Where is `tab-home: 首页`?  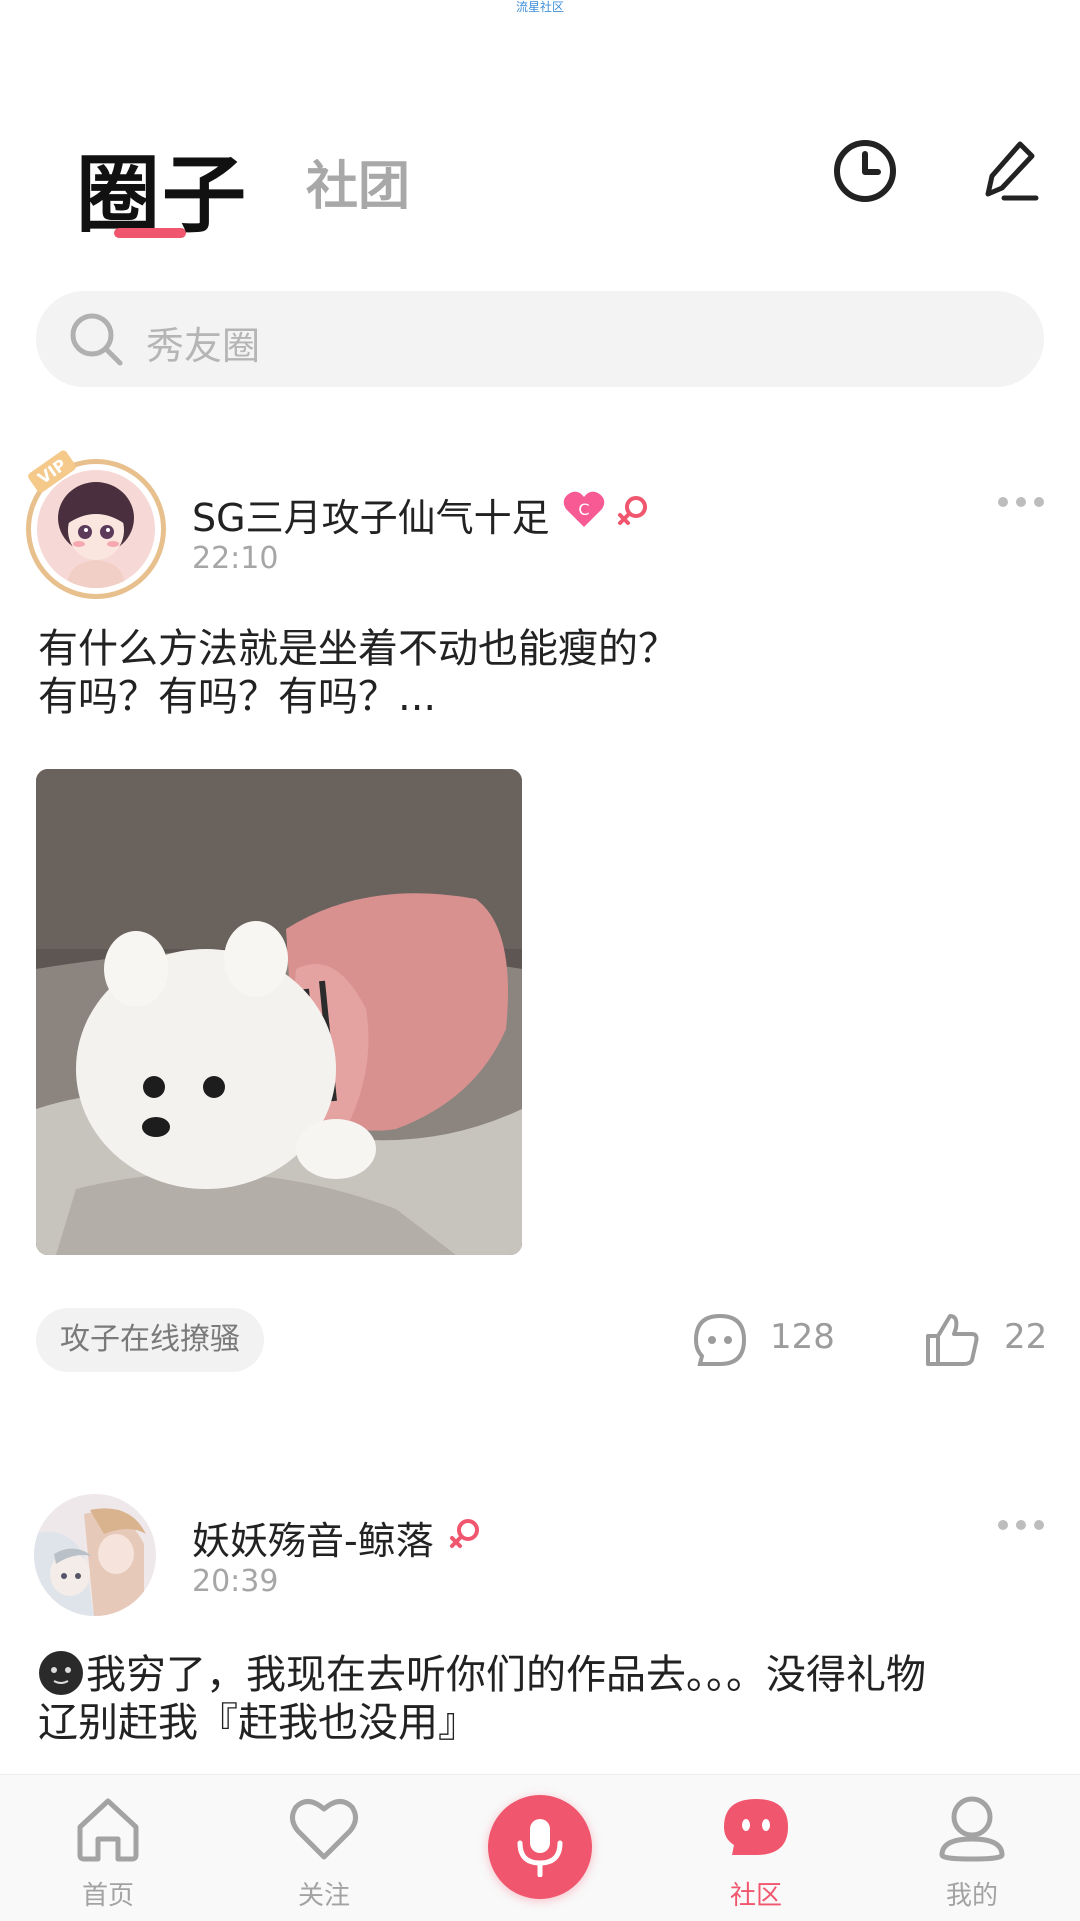
tab-home: 首页 is located at coordinates (108, 1848).